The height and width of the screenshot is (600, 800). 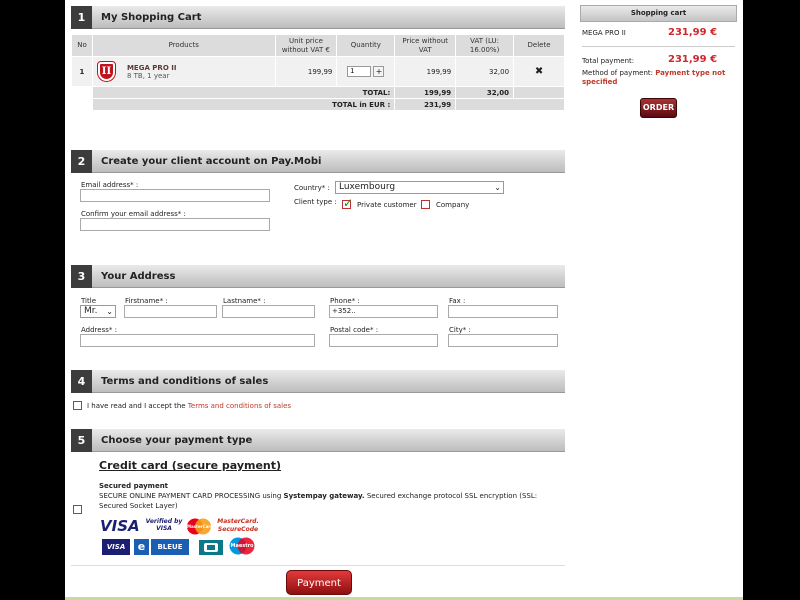 I want to click on cart-section-header: 1 My Shopping Cart, so click(x=318, y=17).